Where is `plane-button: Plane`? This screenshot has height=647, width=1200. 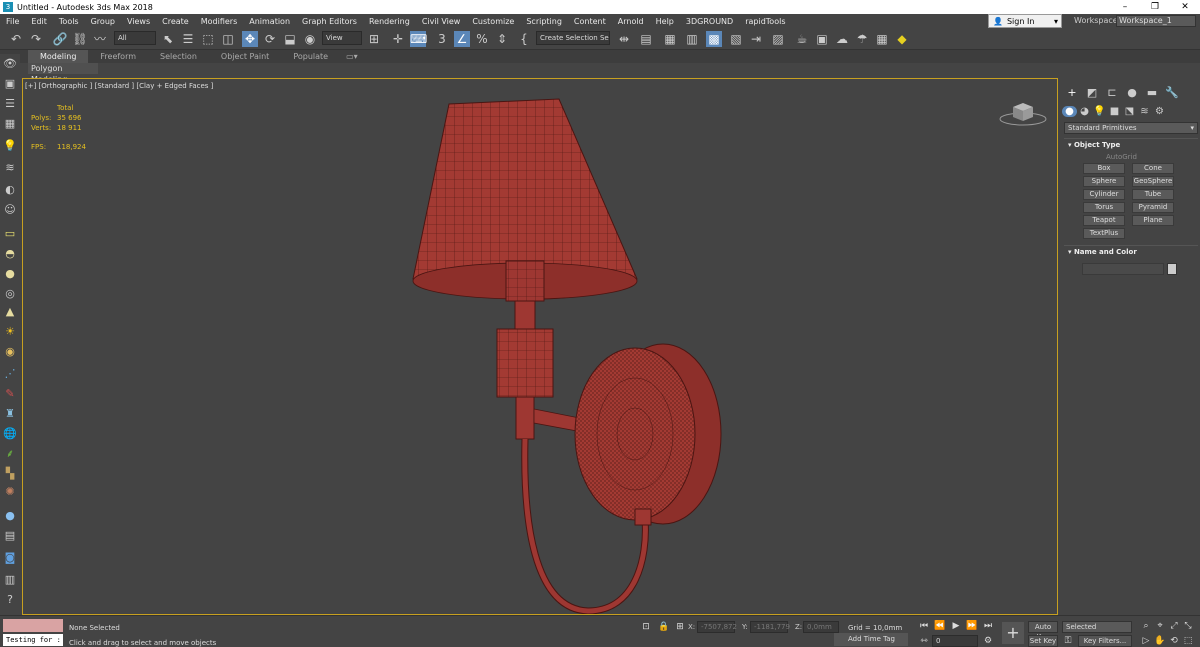 plane-button: Plane is located at coordinates (1153, 220).